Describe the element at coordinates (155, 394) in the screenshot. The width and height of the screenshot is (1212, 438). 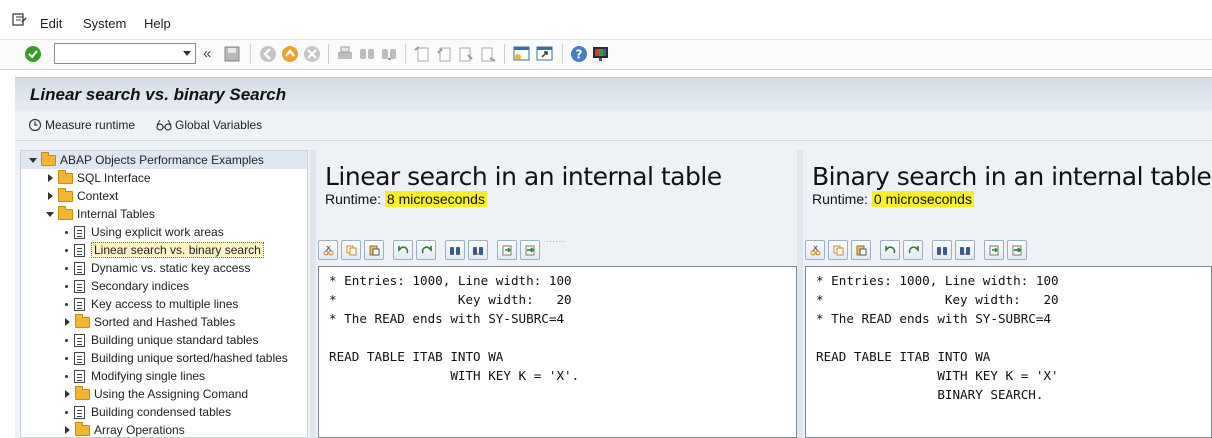
I see `tree-item-using-the-assigning-comand: Using the Assigning Comand` at that location.